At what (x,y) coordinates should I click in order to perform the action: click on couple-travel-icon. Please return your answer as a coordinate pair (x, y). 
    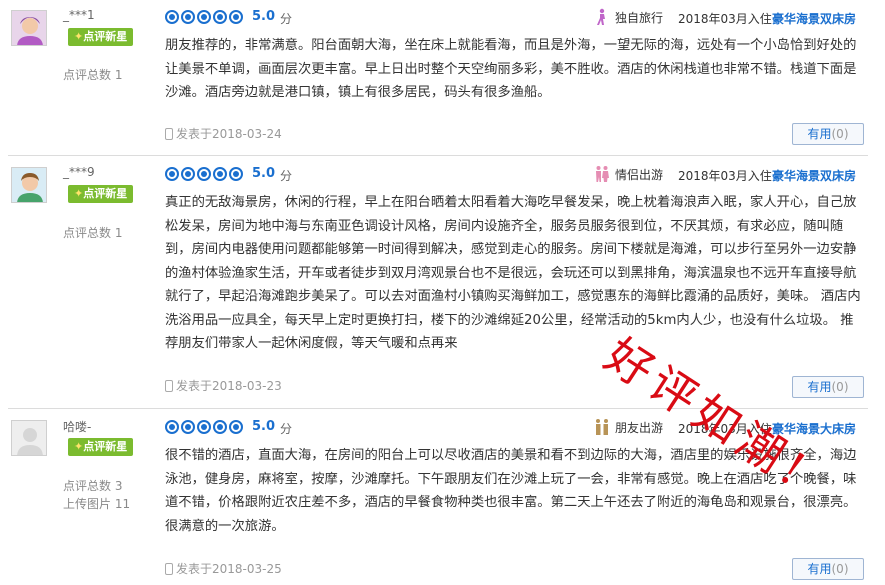
    Looking at the image, I should click on (602, 174).